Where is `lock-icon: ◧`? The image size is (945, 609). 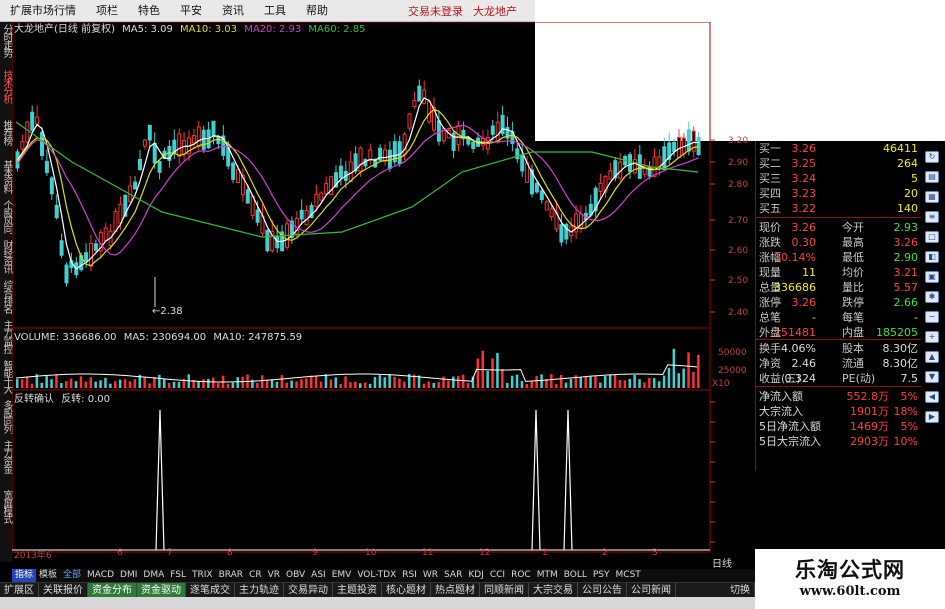 lock-icon: ◧ is located at coordinates (932, 257).